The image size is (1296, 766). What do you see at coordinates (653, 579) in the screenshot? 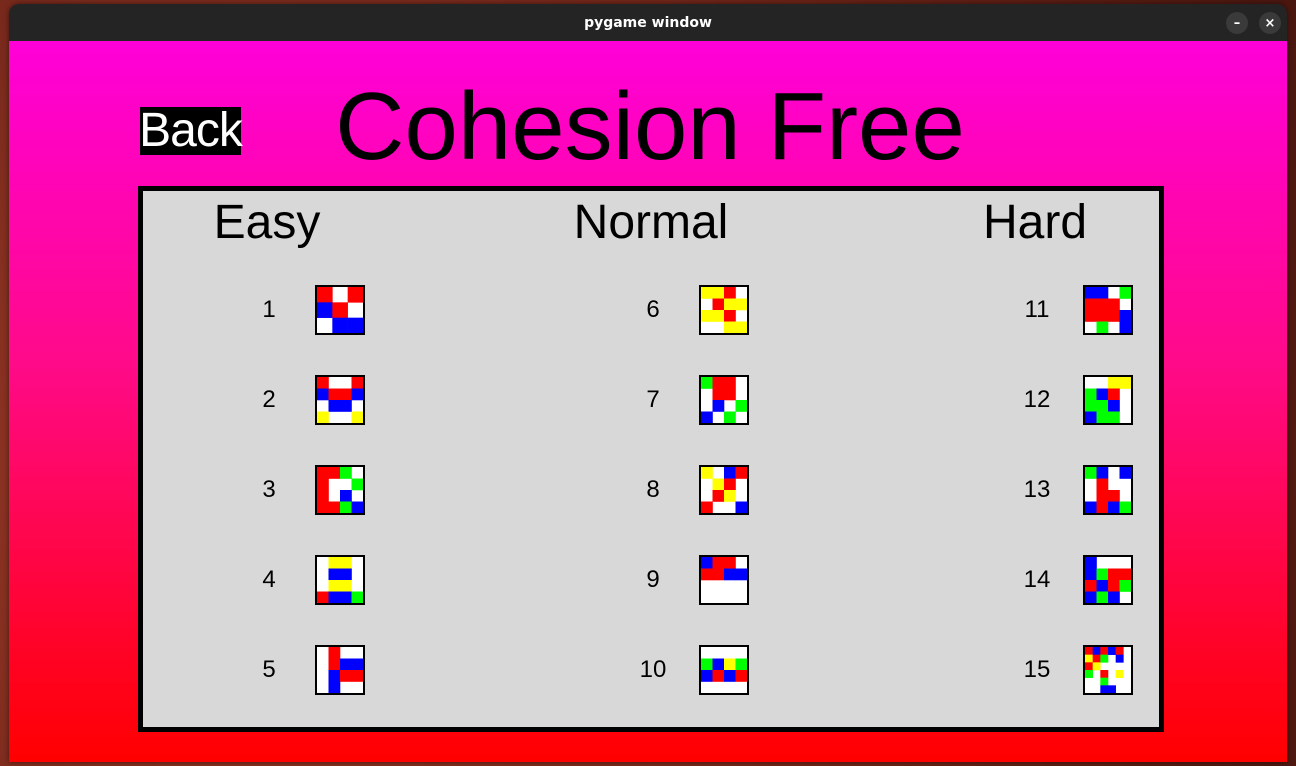
I see `level-number: 9` at bounding box center [653, 579].